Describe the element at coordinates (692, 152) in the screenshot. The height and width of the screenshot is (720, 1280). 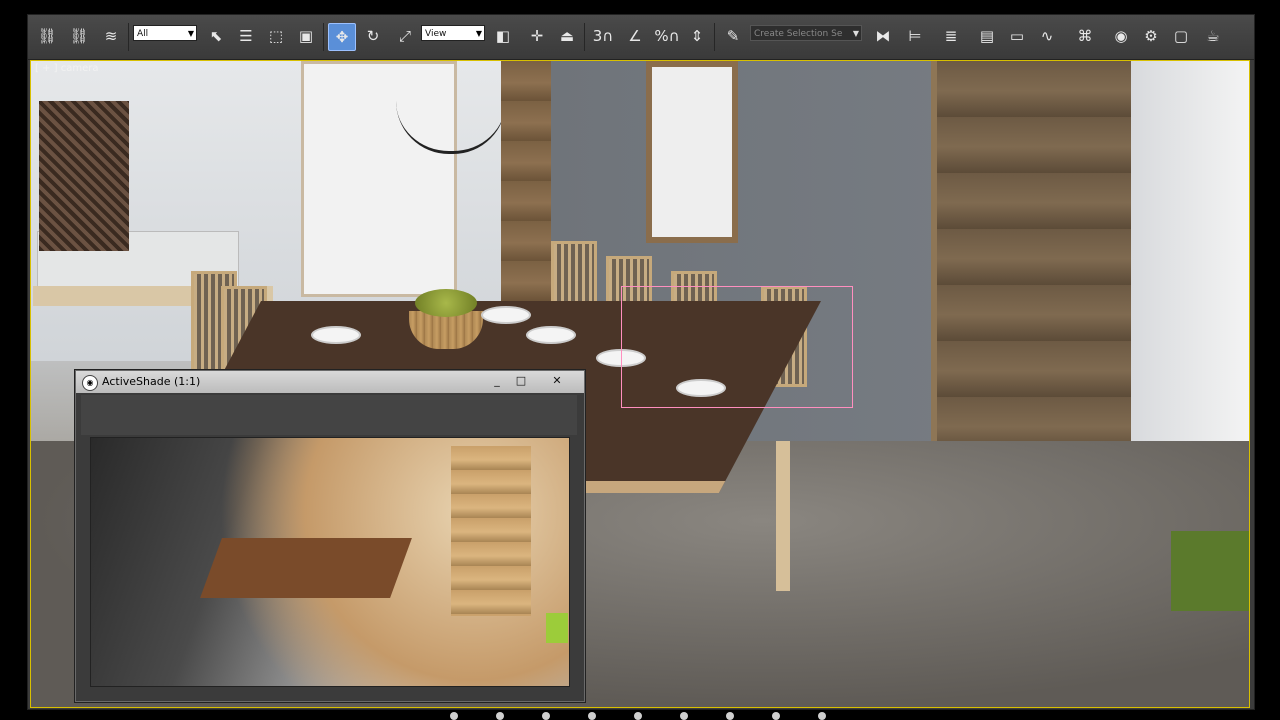
I see `upper-window` at that location.